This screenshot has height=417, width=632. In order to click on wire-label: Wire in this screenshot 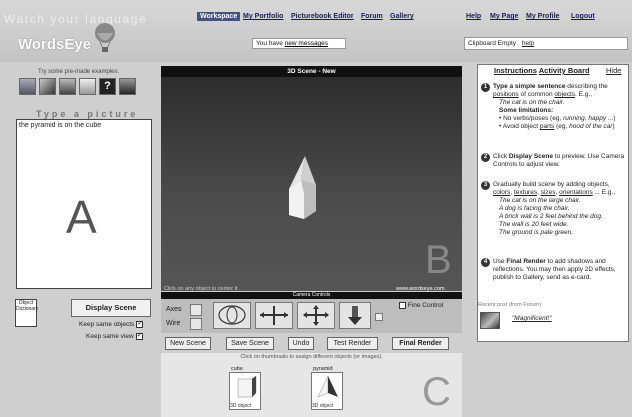, I will do `click(173, 323)`.